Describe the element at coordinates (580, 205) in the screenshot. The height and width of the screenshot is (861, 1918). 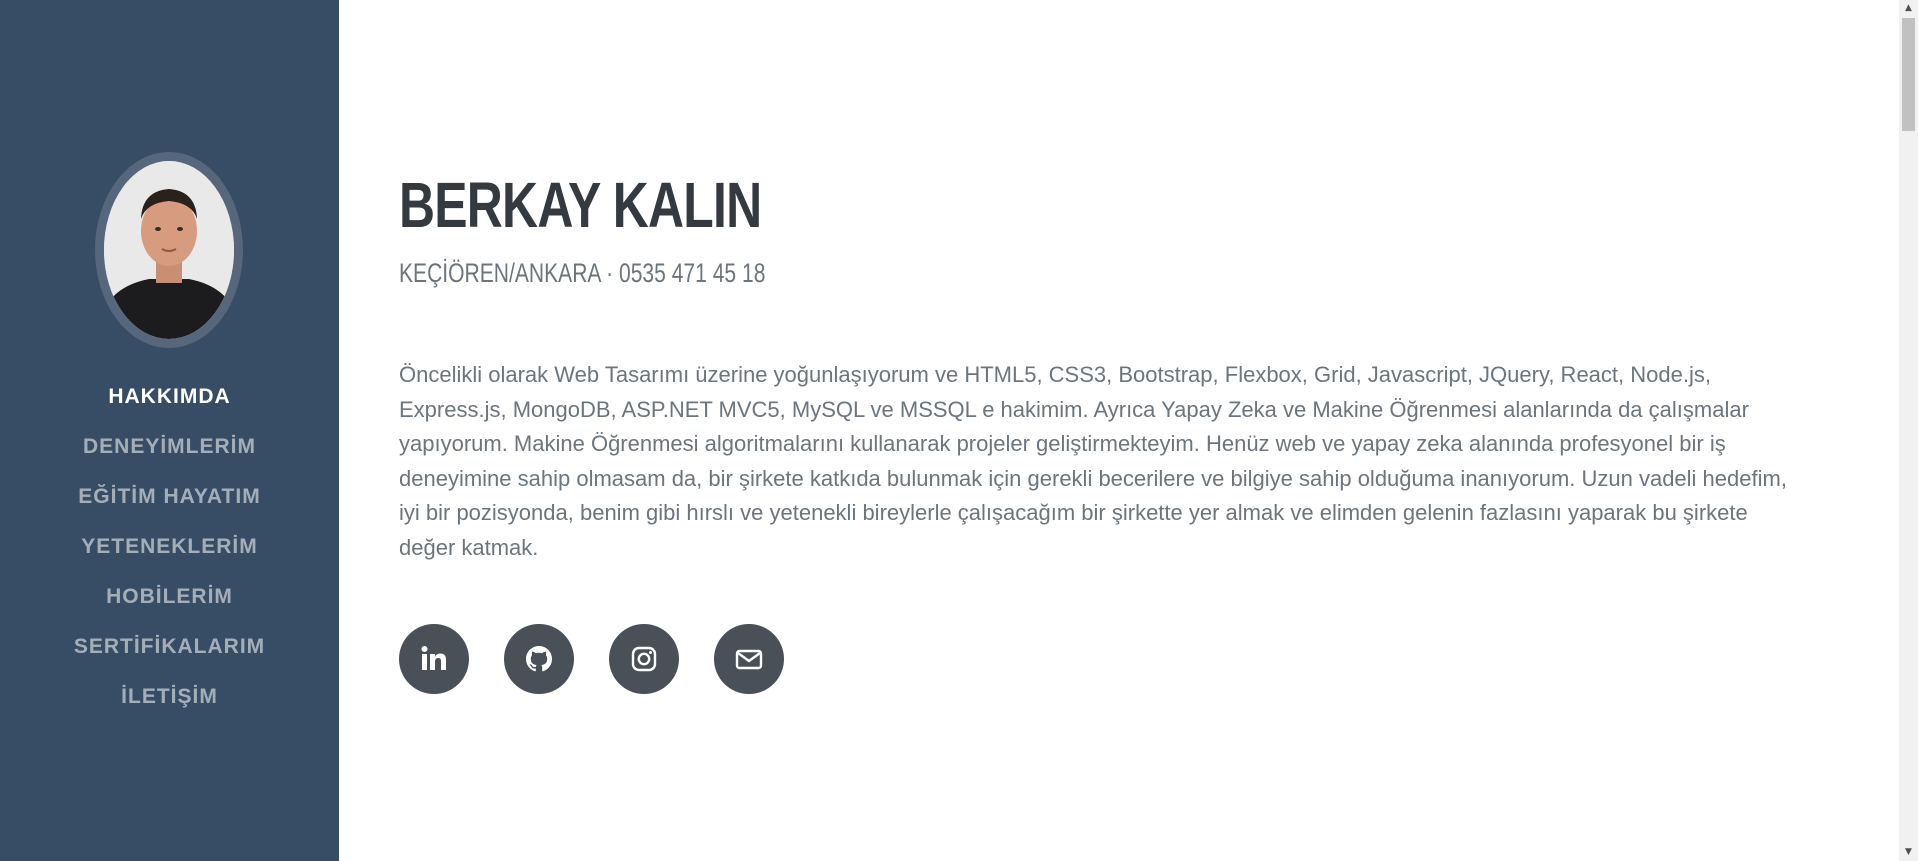
I see `page-title: BERKAY KALIN` at that location.